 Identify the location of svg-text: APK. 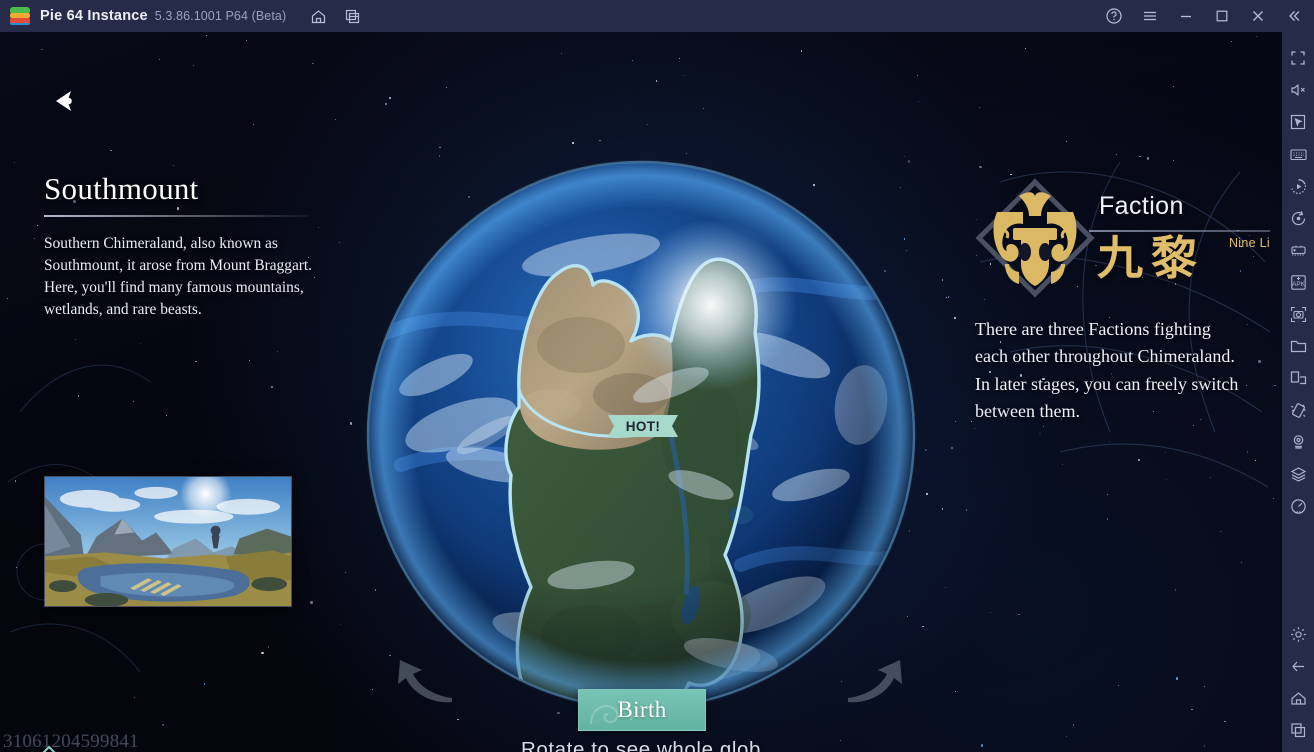
(1299, 284).